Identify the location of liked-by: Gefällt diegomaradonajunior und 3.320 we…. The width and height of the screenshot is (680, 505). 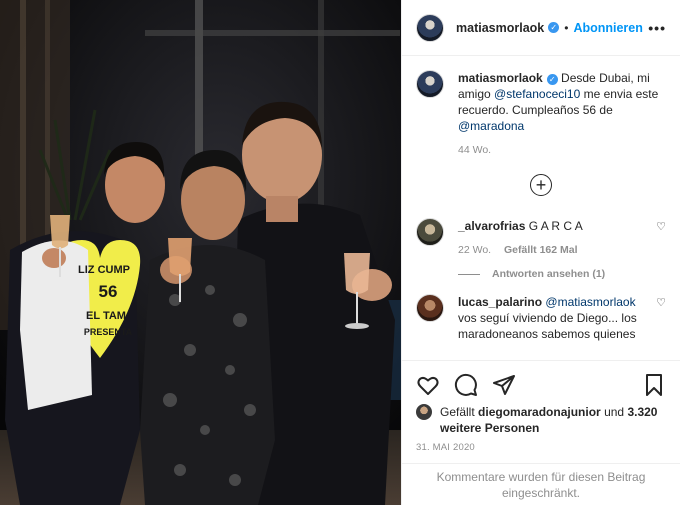
(541, 418).